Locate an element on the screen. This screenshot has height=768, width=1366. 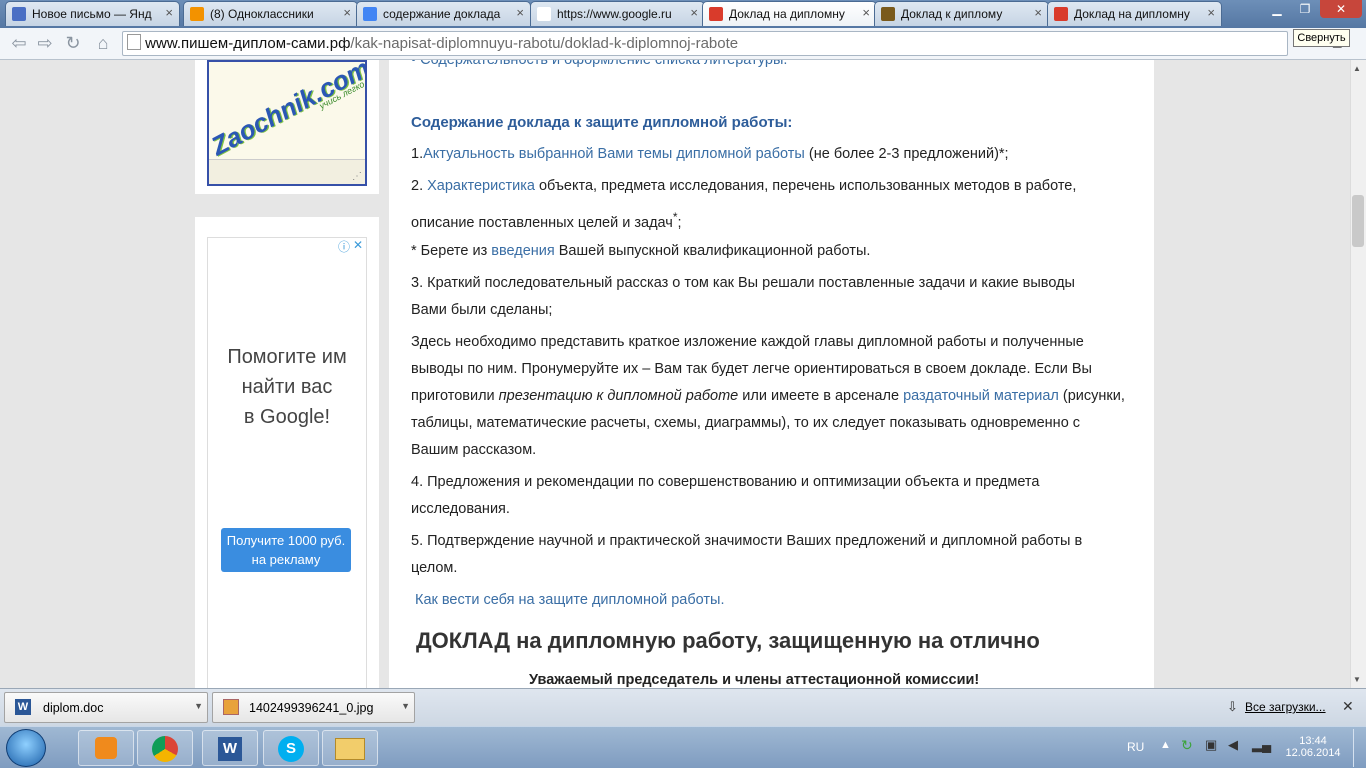
tab-title: содержание доклада is located at coordinates (442, 14).